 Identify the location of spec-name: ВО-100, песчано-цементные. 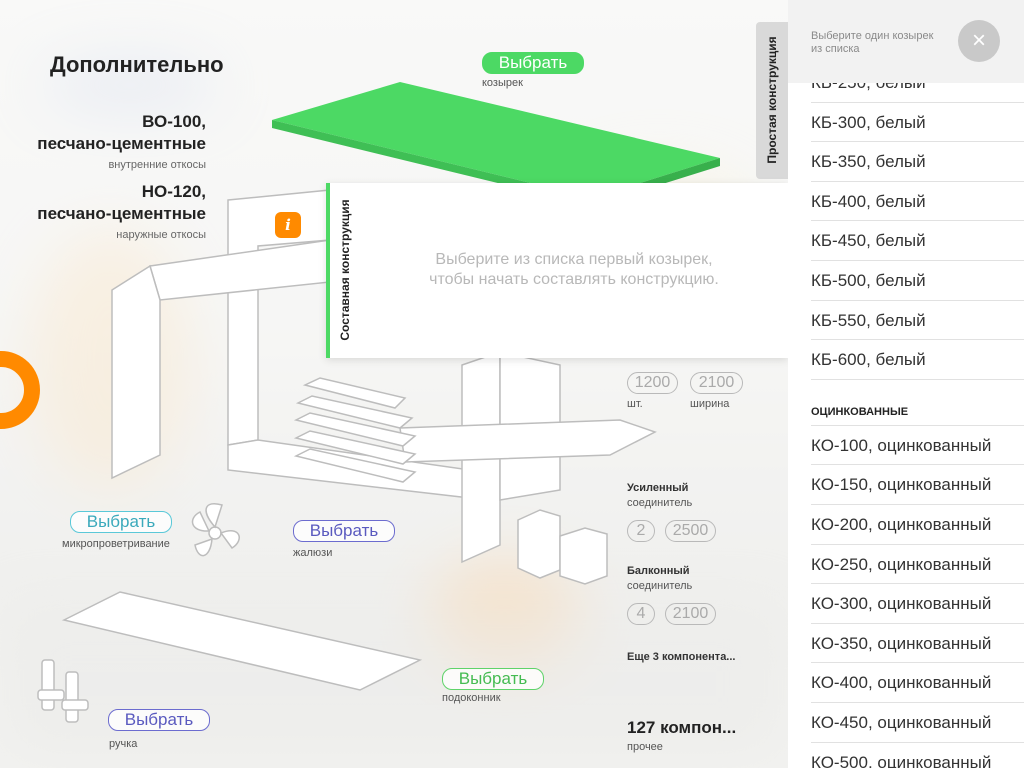
(121, 132).